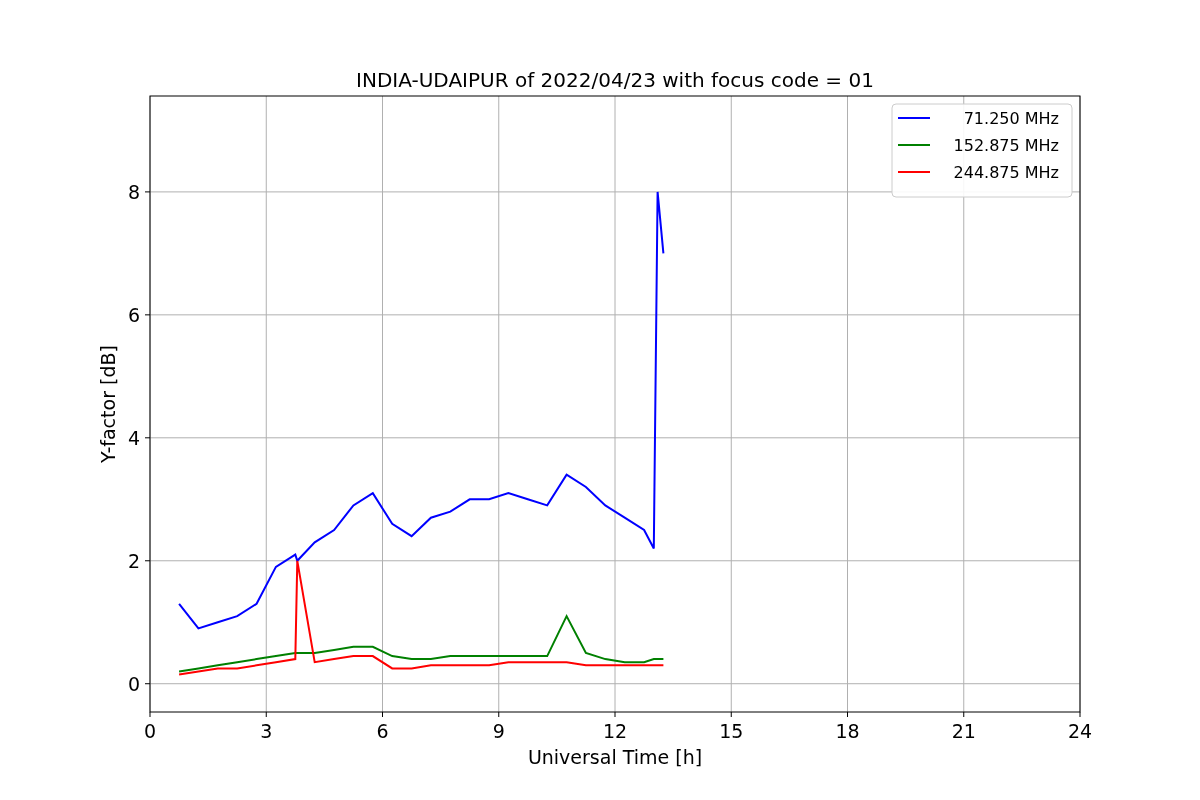 This screenshot has width=1200, height=800. Describe the element at coordinates (133, 191) in the screenshot. I see `tick-label: 8` at that location.